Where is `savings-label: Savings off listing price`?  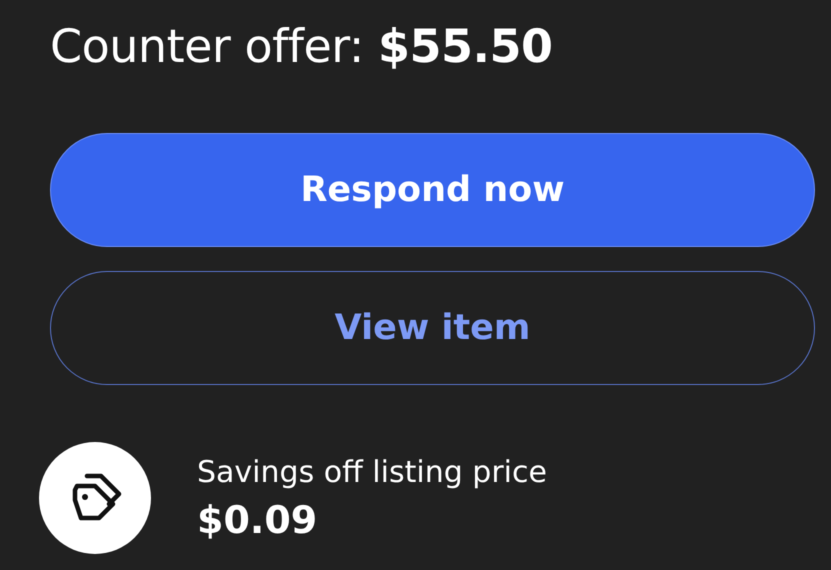 savings-label: Savings off listing price is located at coordinates (372, 472).